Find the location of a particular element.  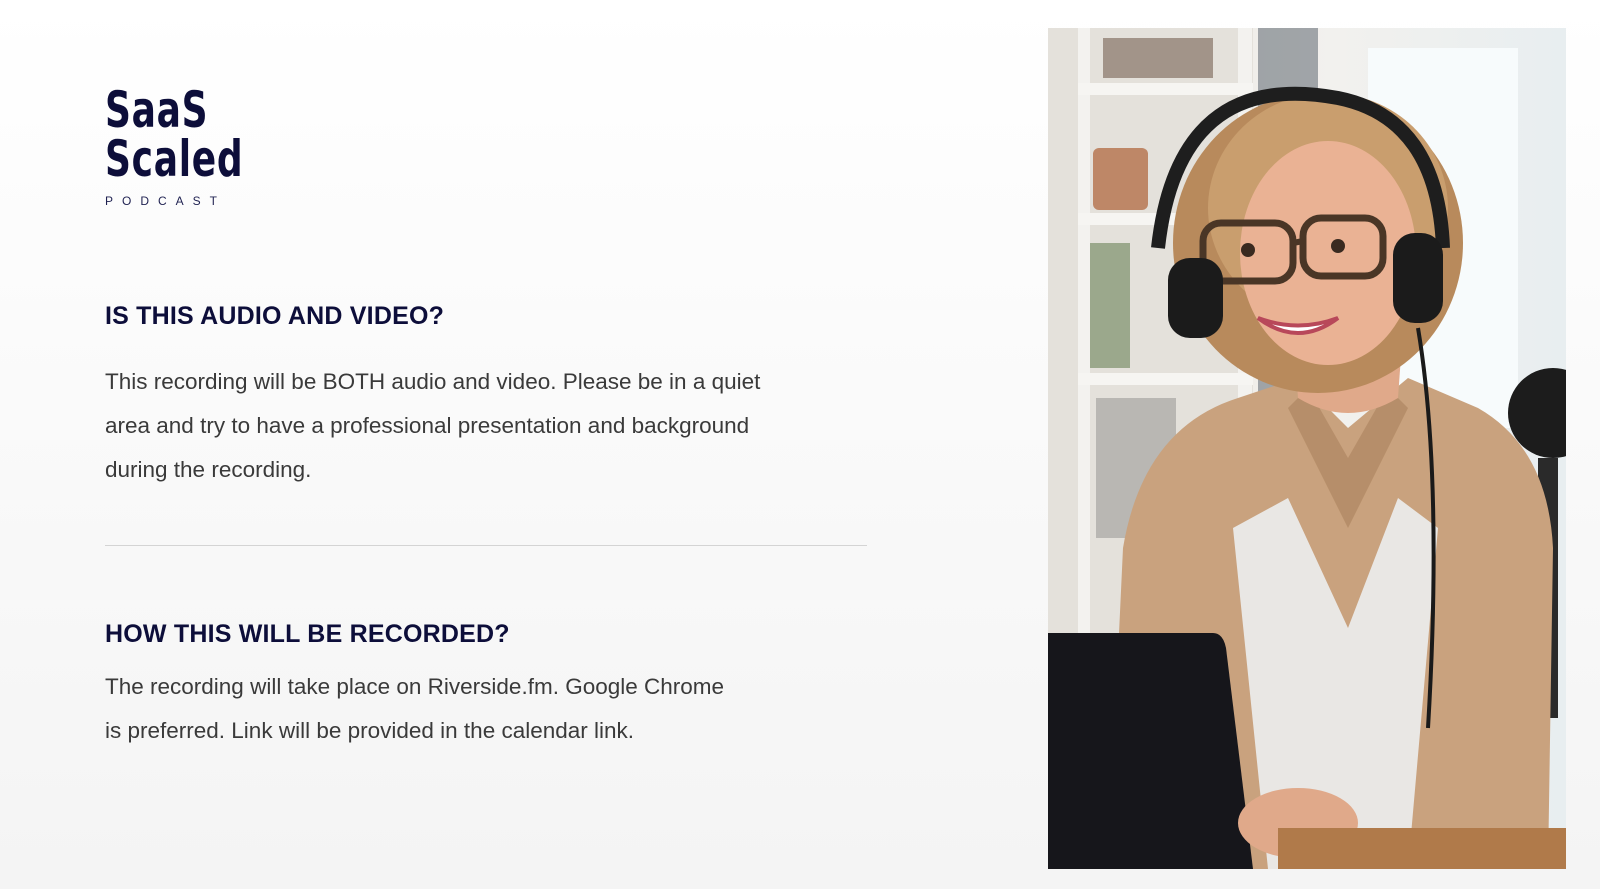

section-heading-audio-video: IS THIS AUDIO AND VIDEO? is located at coordinates (275, 316).